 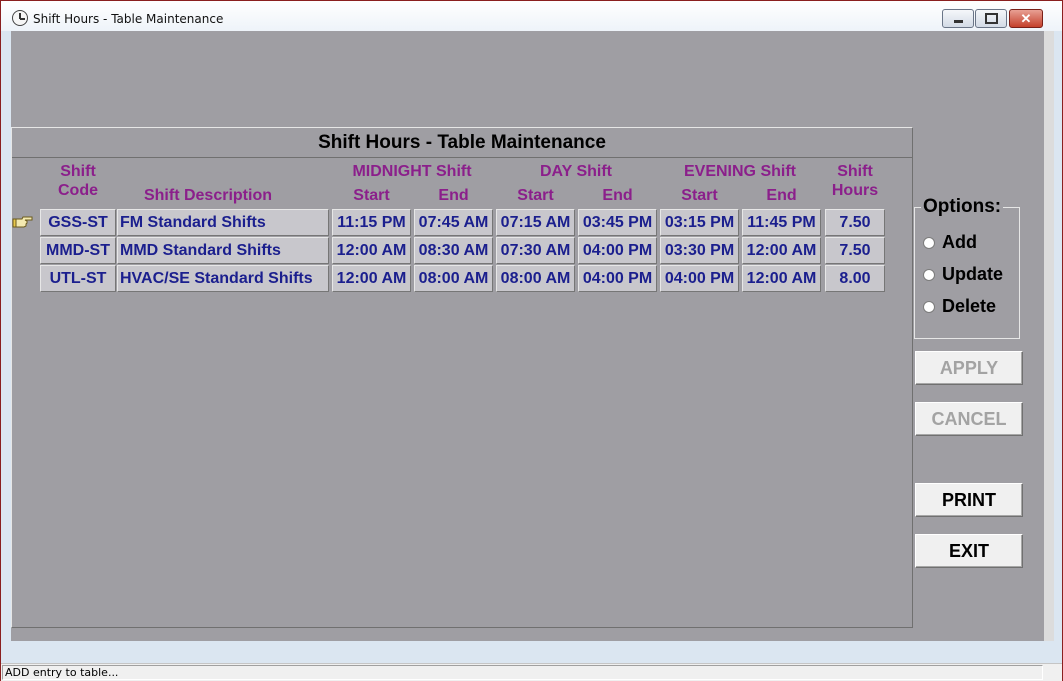 What do you see at coordinates (535, 250) in the screenshot?
I see `row2-day-start: 07:30 AM` at bounding box center [535, 250].